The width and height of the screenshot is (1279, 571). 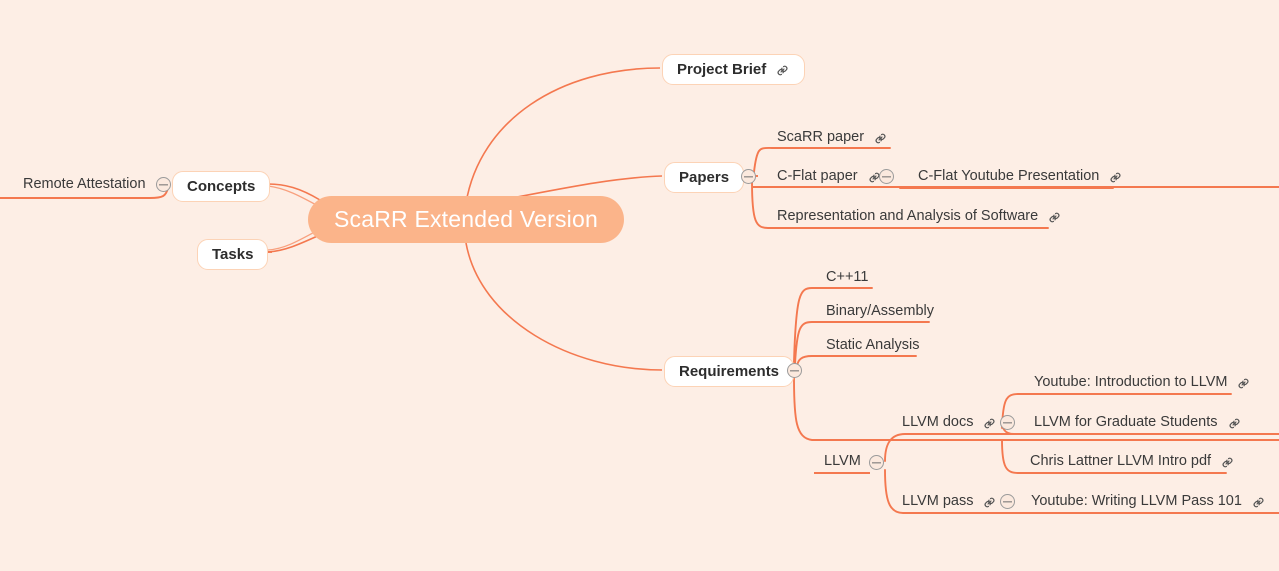 I want to click on node-concepts: Concepts, so click(x=221, y=186).